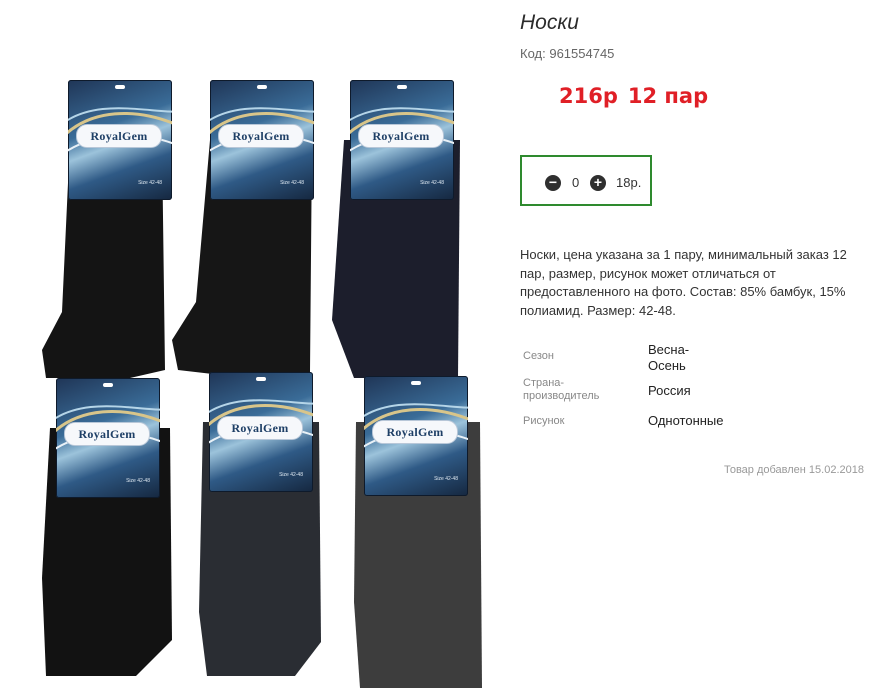 This screenshot has height=690, width=870. I want to click on sock-graphite: RoyalGem Size 42-48, so click(265, 525).